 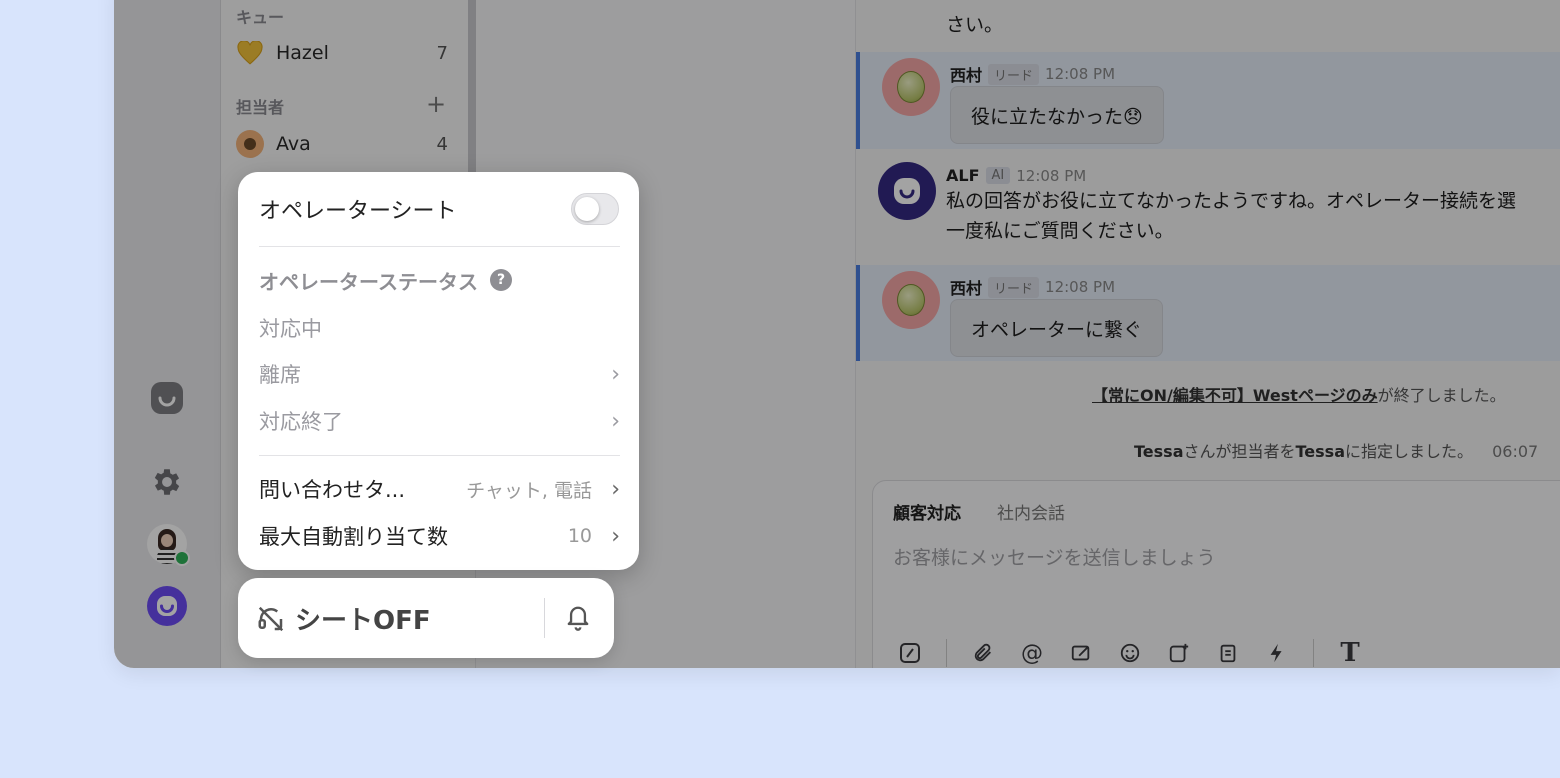 I want to click on status-done-label: 対応終了, so click(x=301, y=422).